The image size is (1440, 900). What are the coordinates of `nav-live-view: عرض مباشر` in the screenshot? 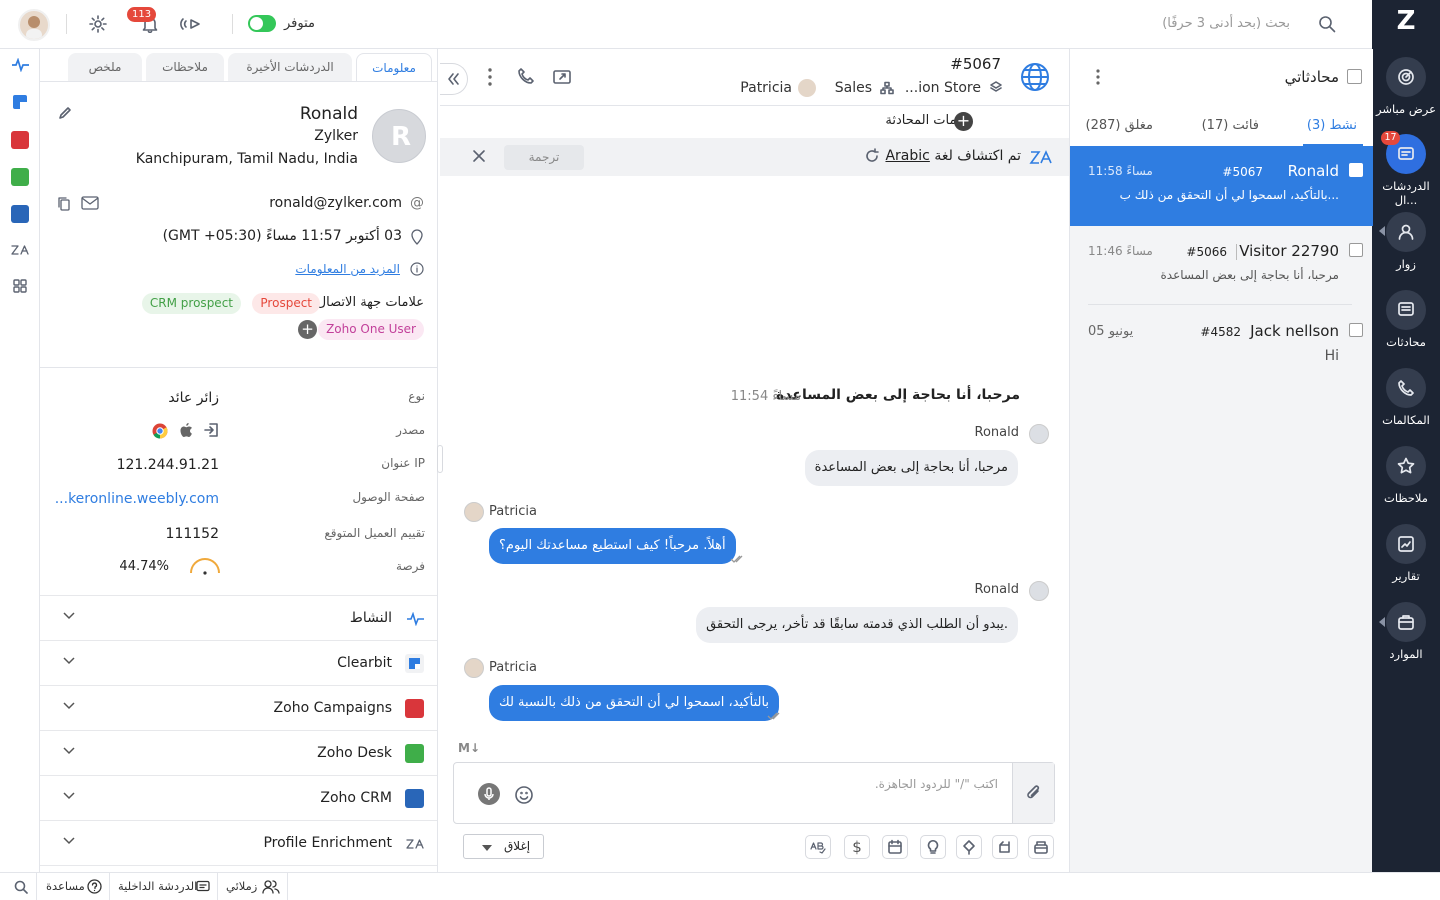 It's located at (1406, 86).